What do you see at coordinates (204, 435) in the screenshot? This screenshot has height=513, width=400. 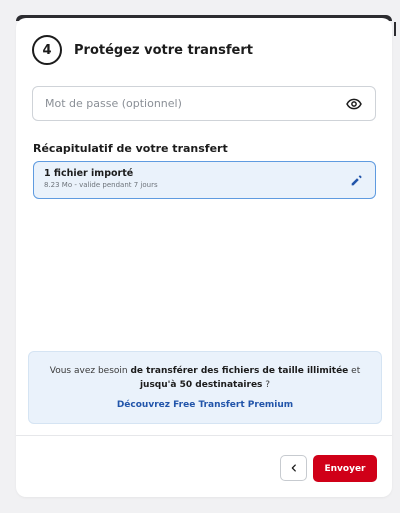 I see `footer-divider` at bounding box center [204, 435].